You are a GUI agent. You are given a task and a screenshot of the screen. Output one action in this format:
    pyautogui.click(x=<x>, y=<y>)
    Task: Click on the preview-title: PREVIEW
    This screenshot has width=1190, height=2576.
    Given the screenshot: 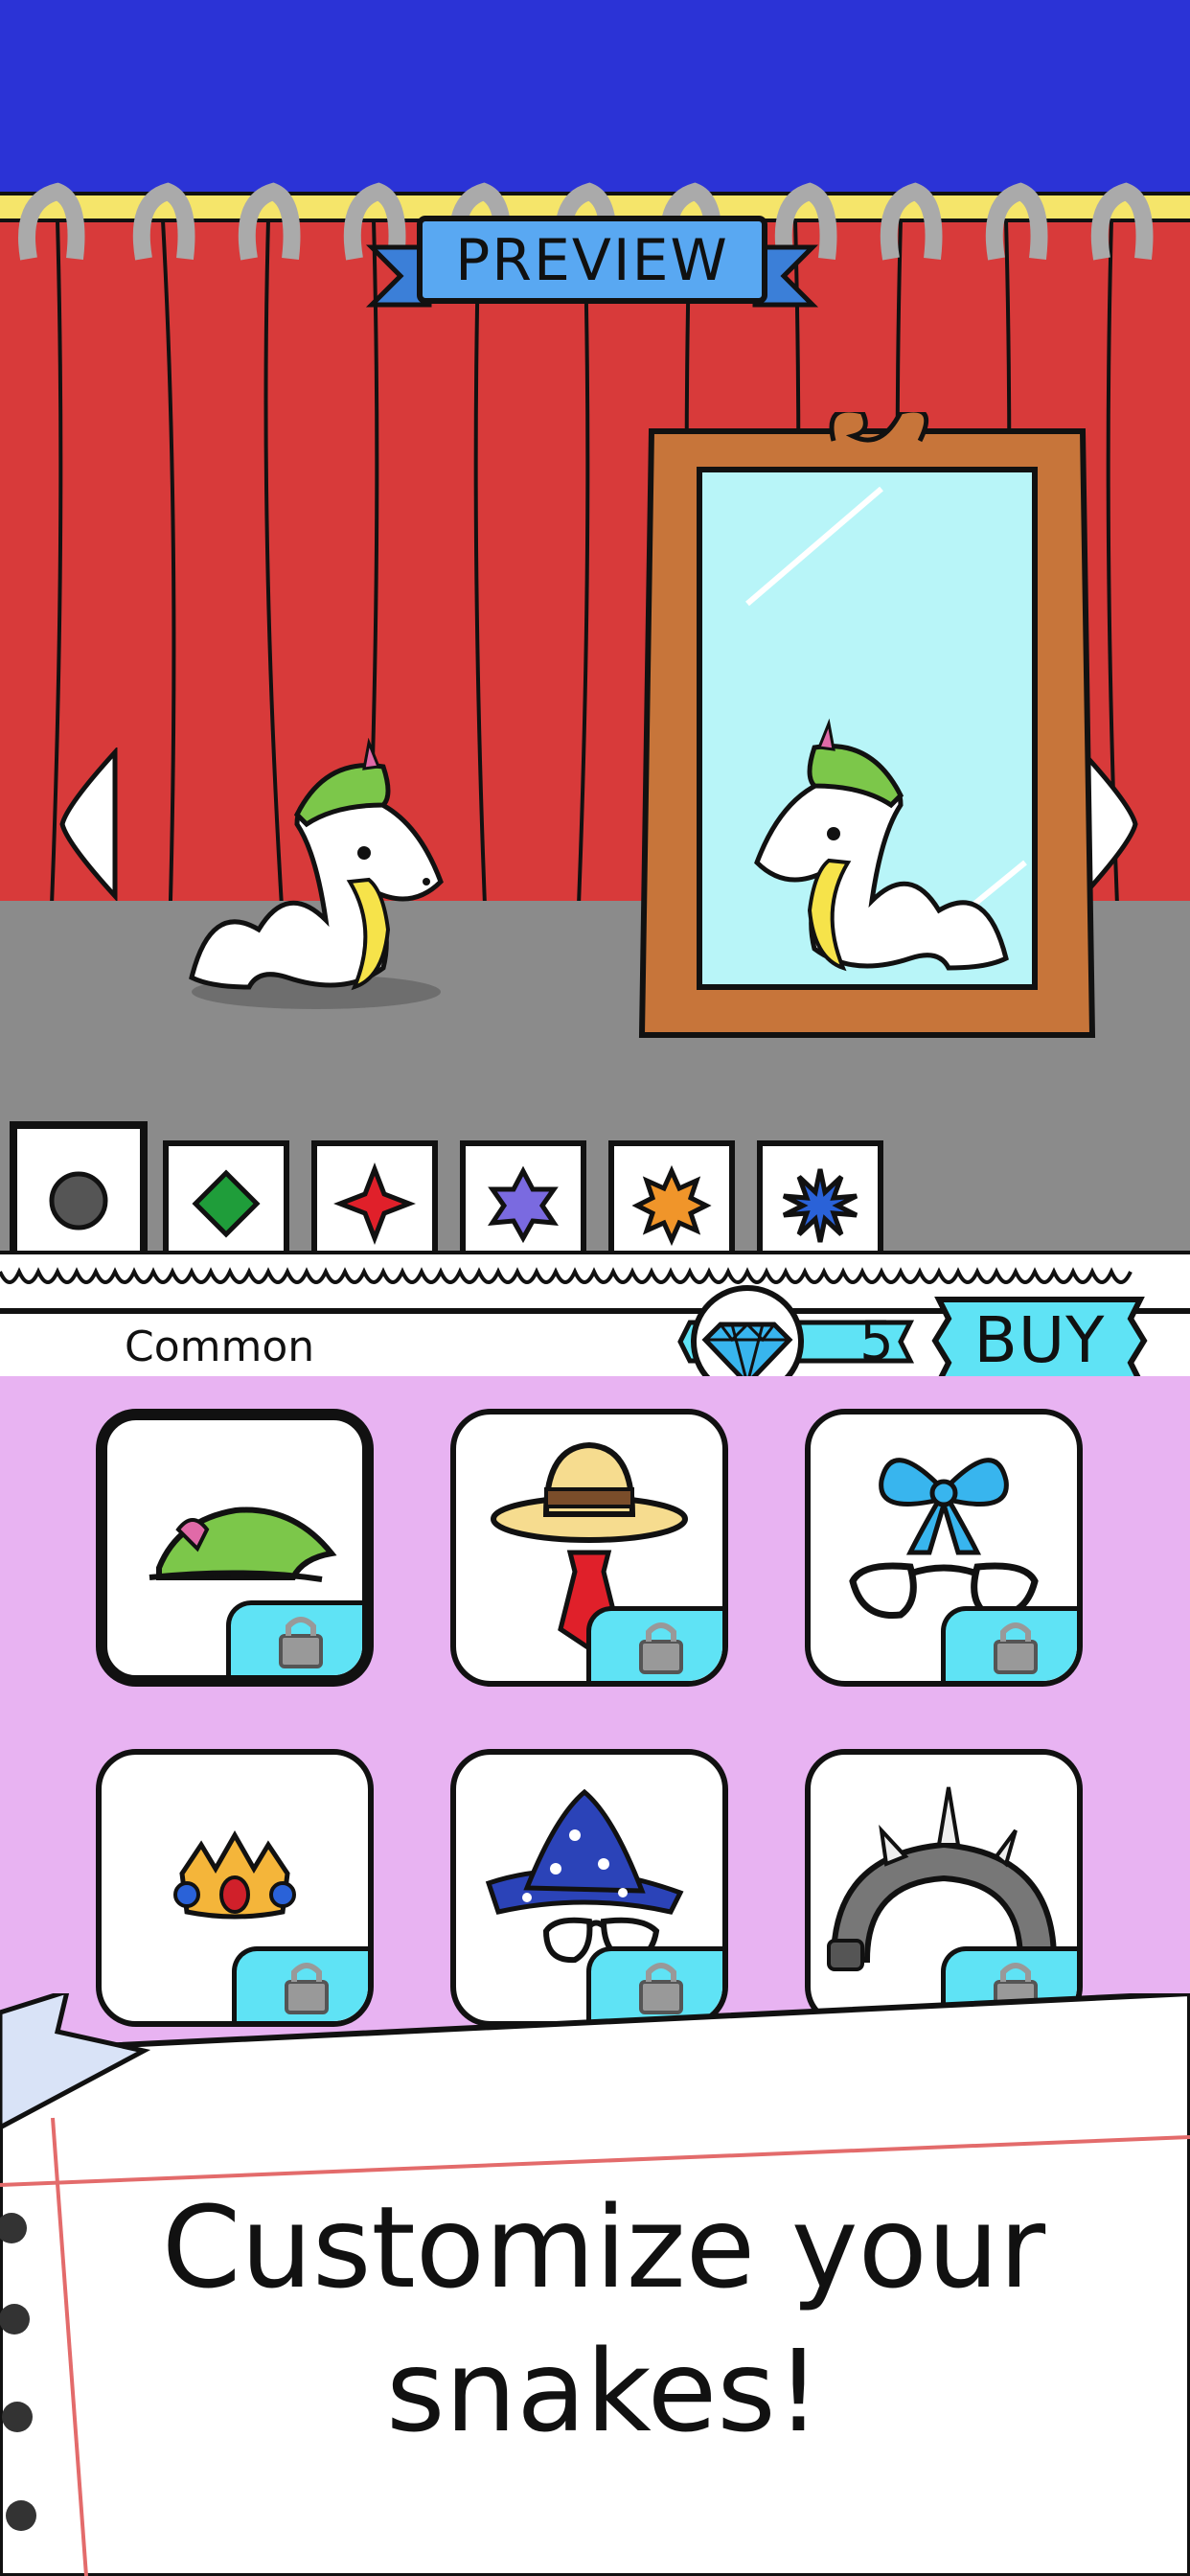 What is the action you would take?
    pyautogui.click(x=592, y=260)
    